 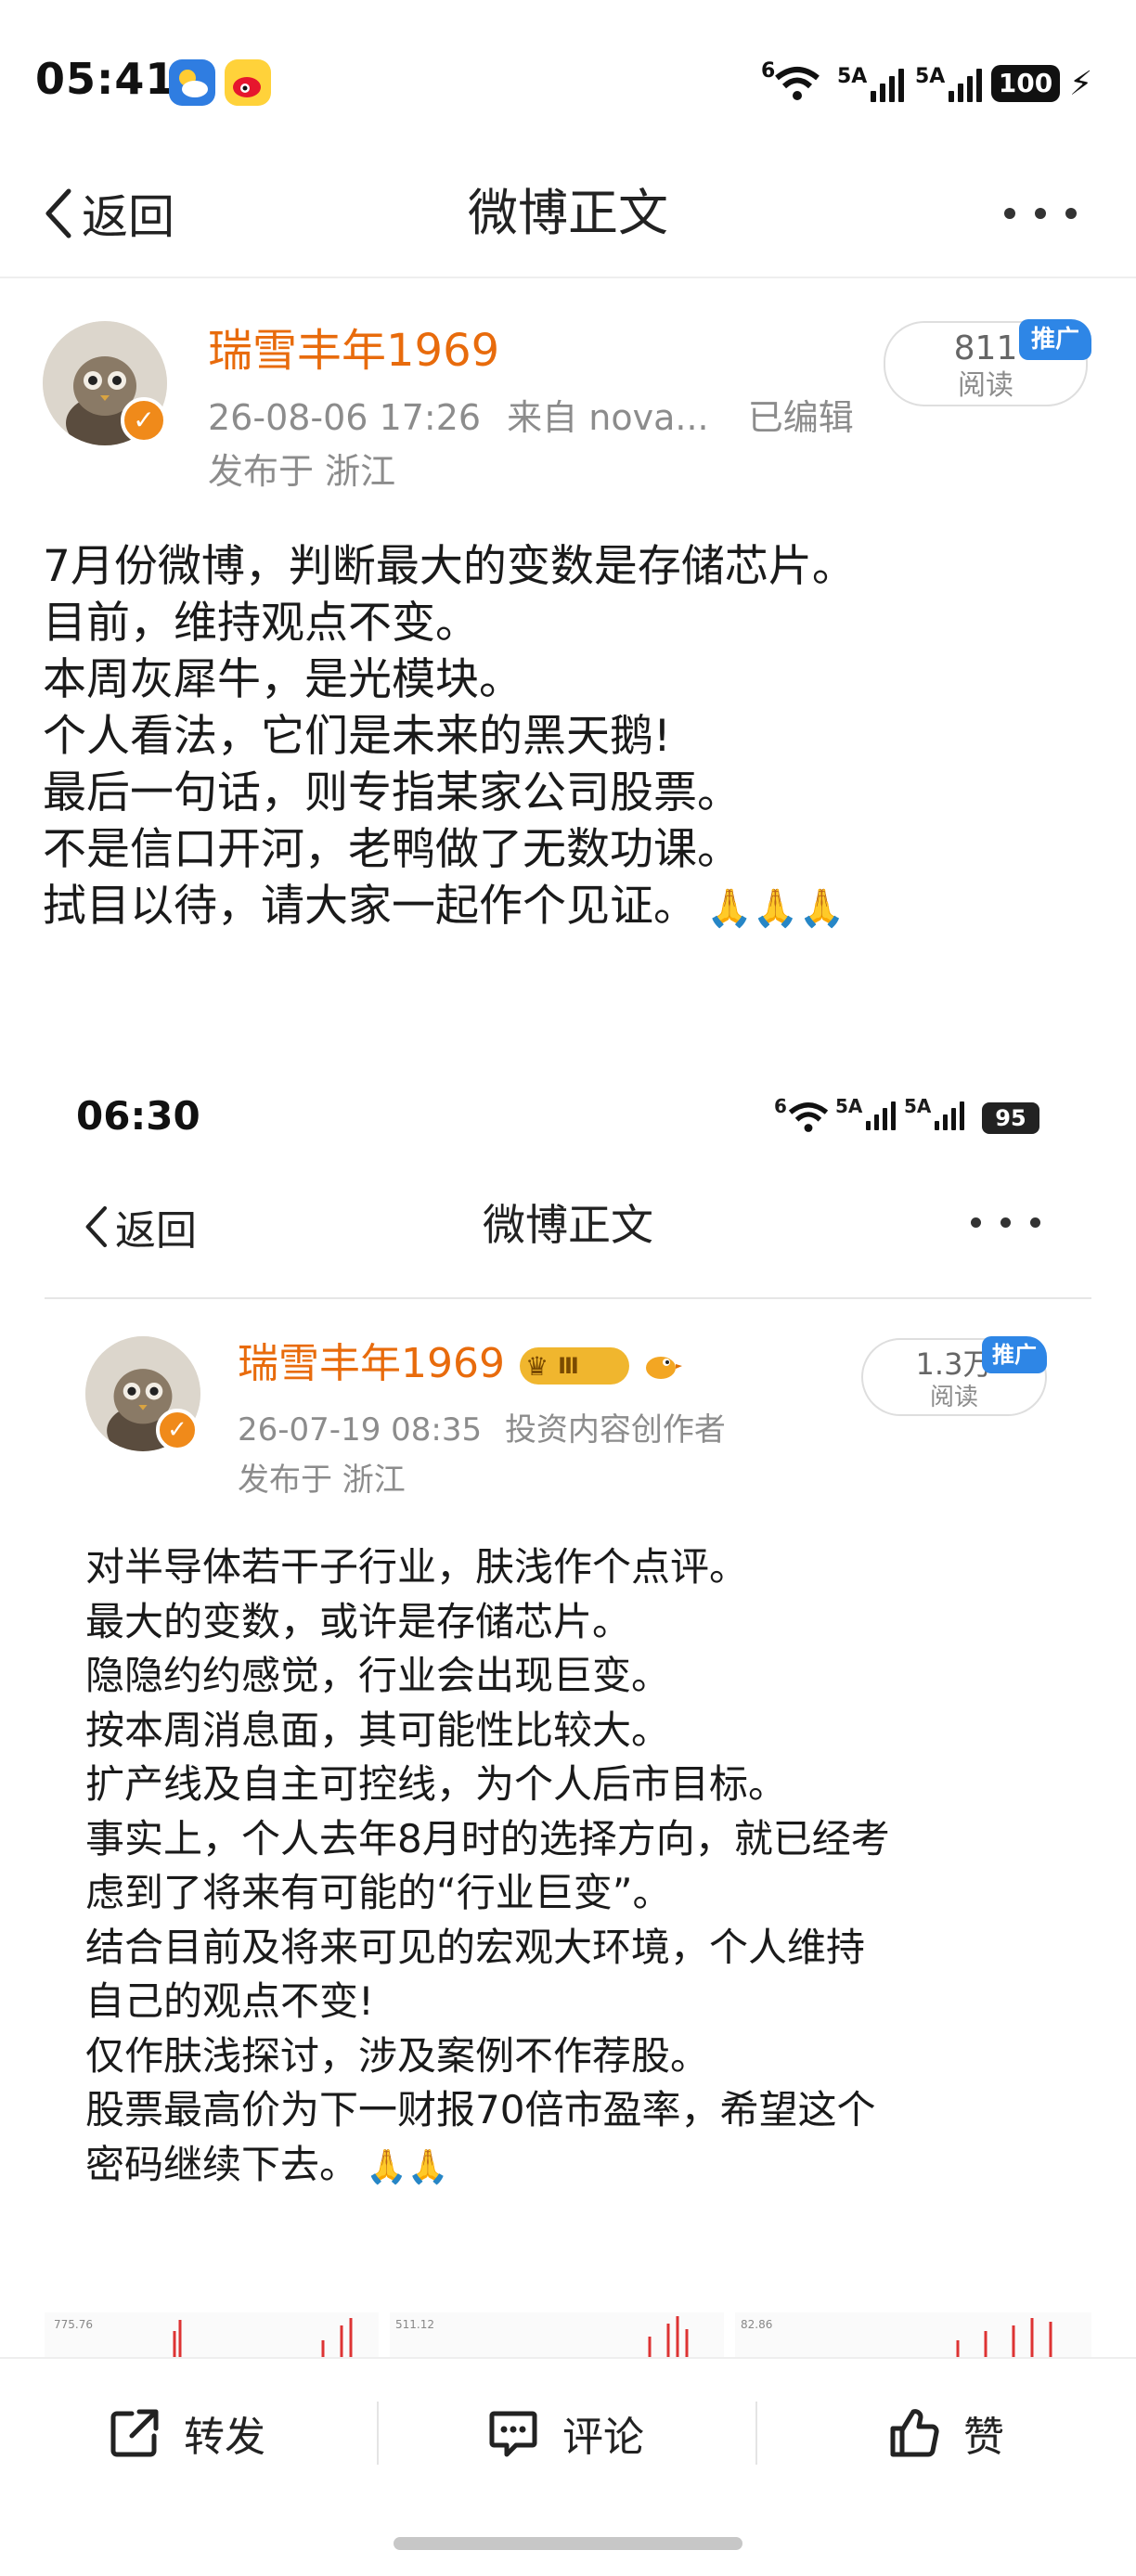 What do you see at coordinates (945, 2433) in the screenshot?
I see `like-button: 赞` at bounding box center [945, 2433].